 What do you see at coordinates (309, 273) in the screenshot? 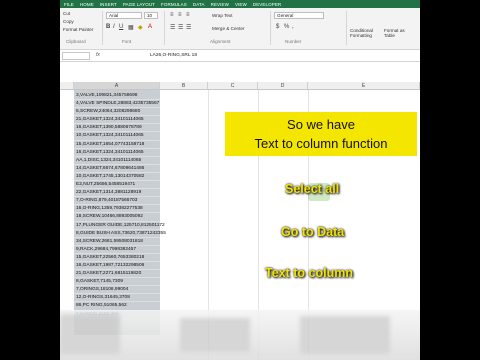
I see `step-text-to-column: Text to column` at bounding box center [309, 273].